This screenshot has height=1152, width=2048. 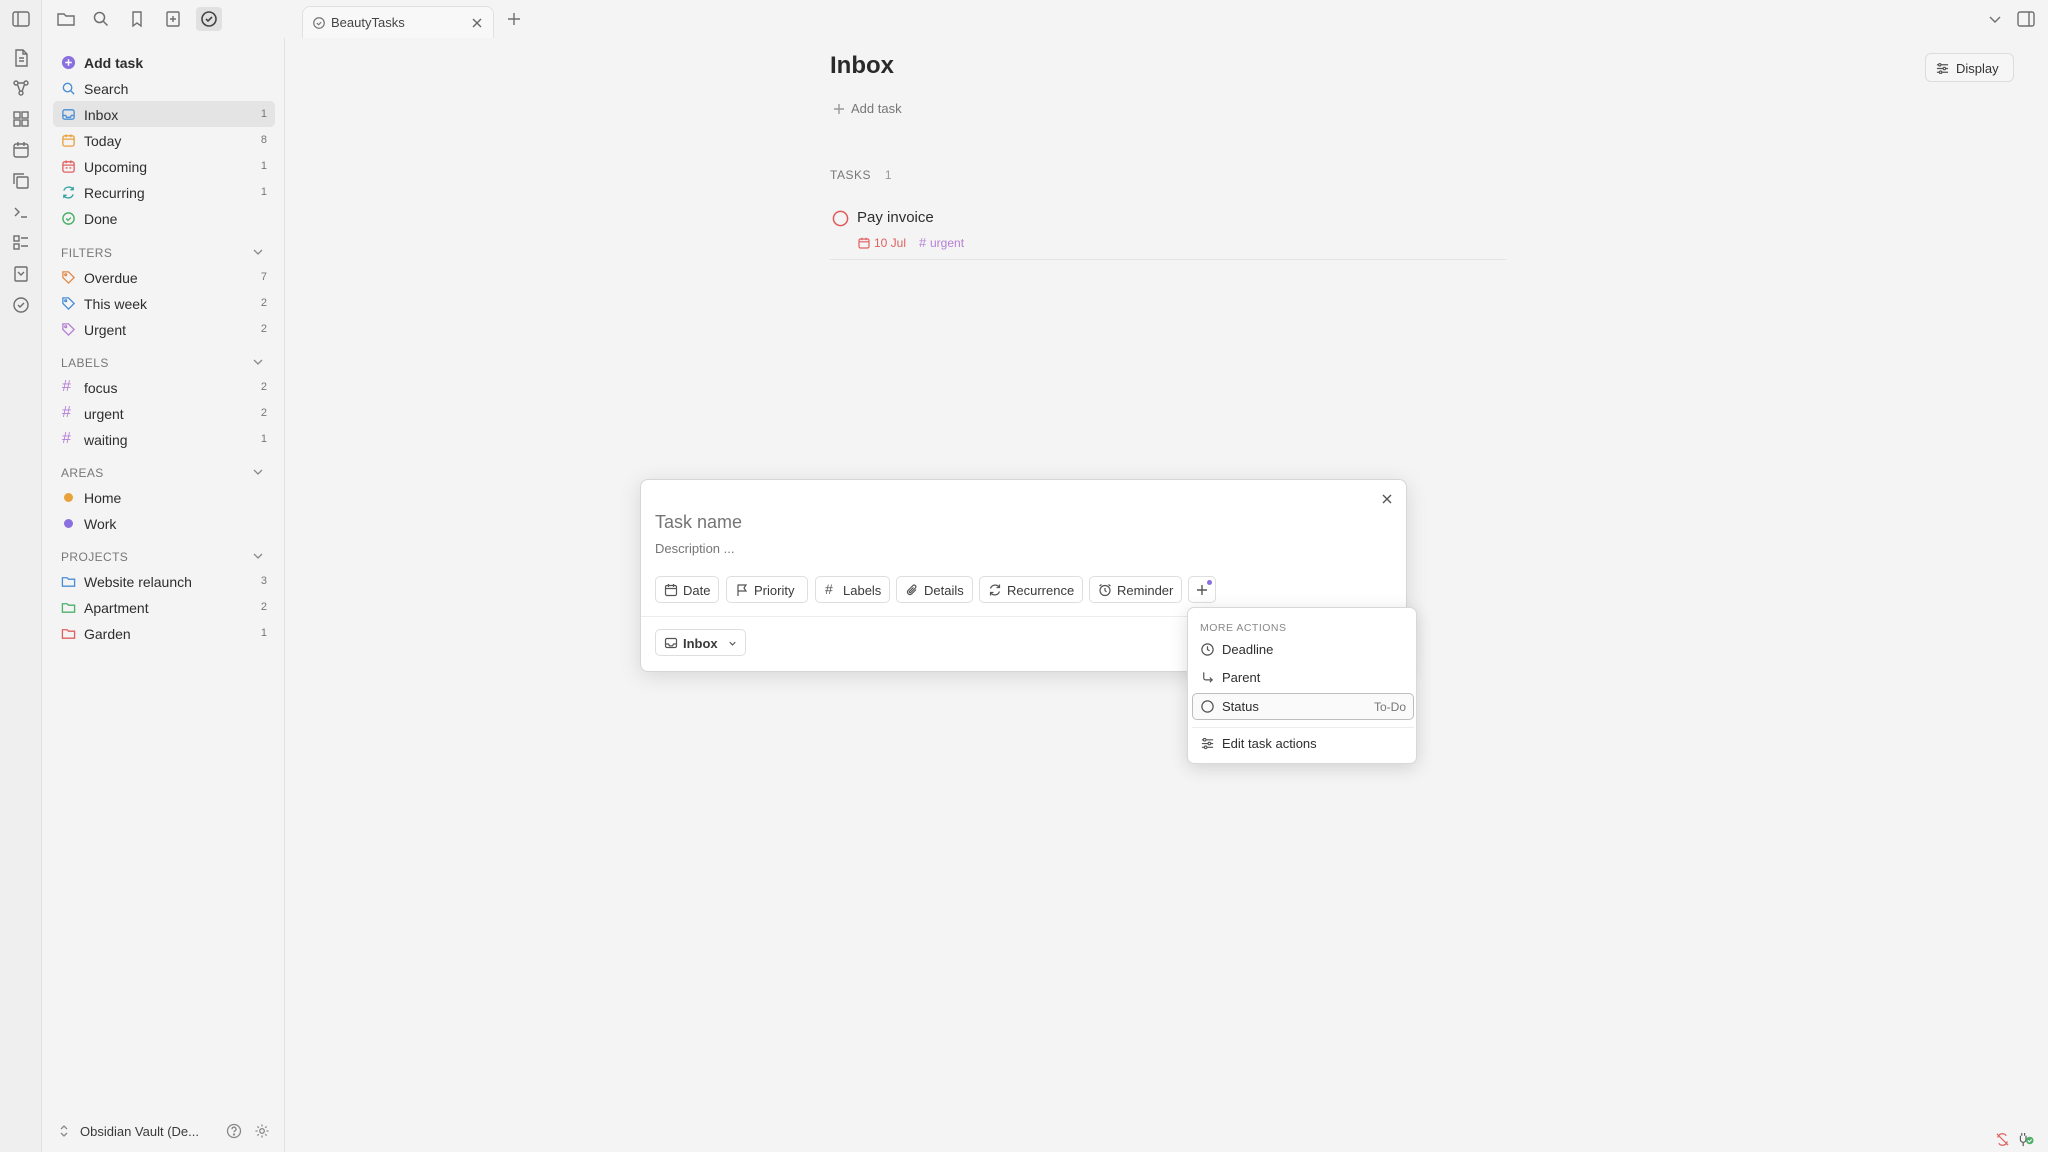 I want to click on sidebar-item-project-website-relaunch: Website relaunch 3, so click(x=164, y=581).